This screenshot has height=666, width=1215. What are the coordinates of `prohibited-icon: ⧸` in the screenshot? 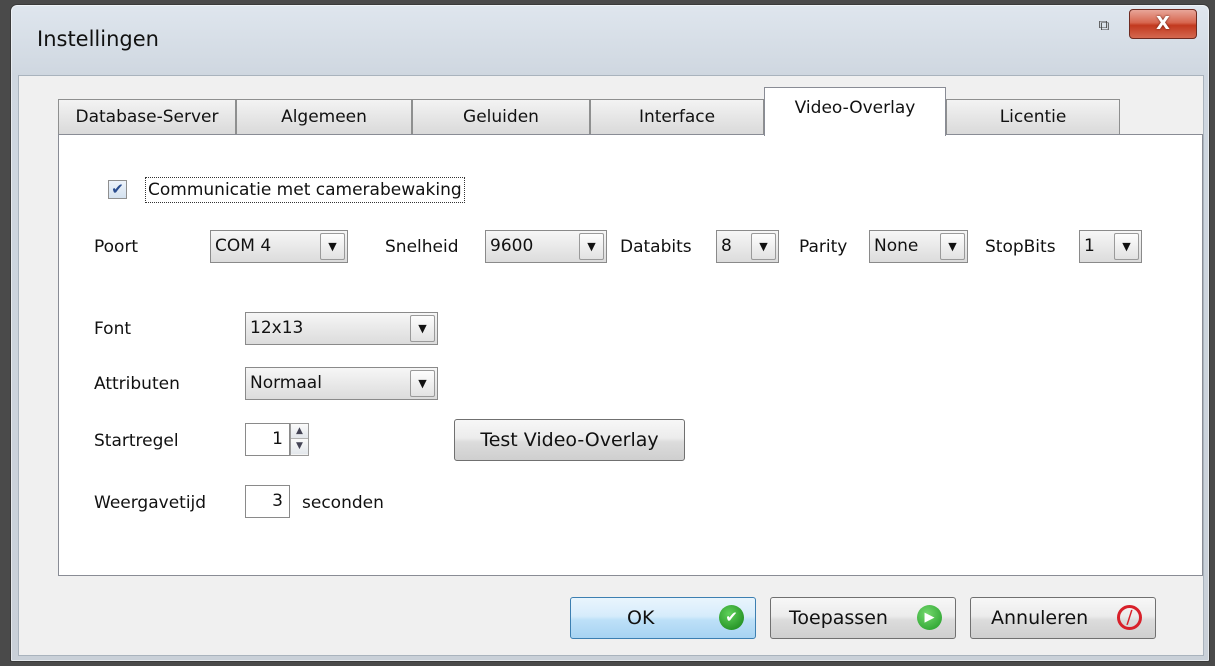 It's located at (1129, 617).